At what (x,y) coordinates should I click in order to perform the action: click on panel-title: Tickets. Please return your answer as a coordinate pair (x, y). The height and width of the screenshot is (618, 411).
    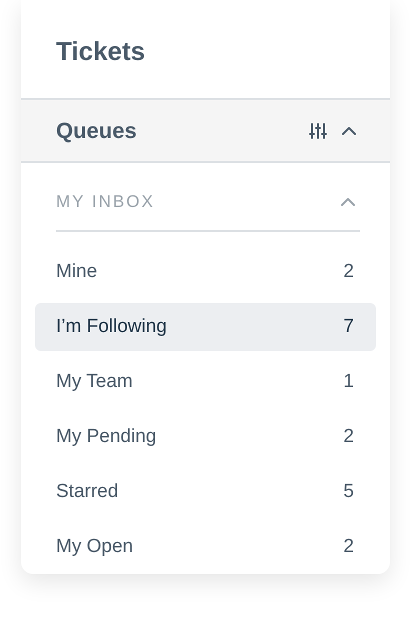
    Looking at the image, I should click on (101, 50).